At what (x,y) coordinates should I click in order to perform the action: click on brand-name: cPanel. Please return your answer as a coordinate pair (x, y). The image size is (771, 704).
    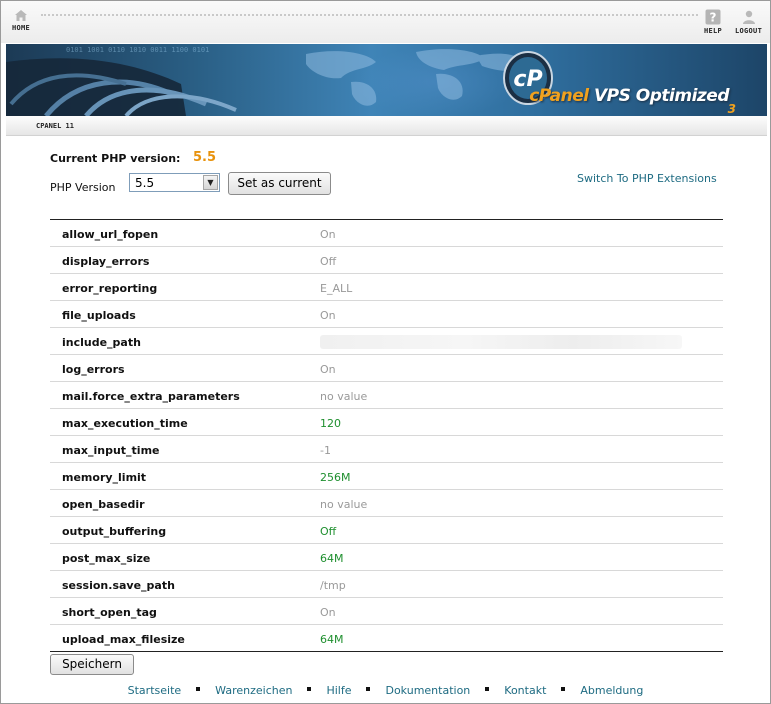
    Looking at the image, I should click on (559, 96).